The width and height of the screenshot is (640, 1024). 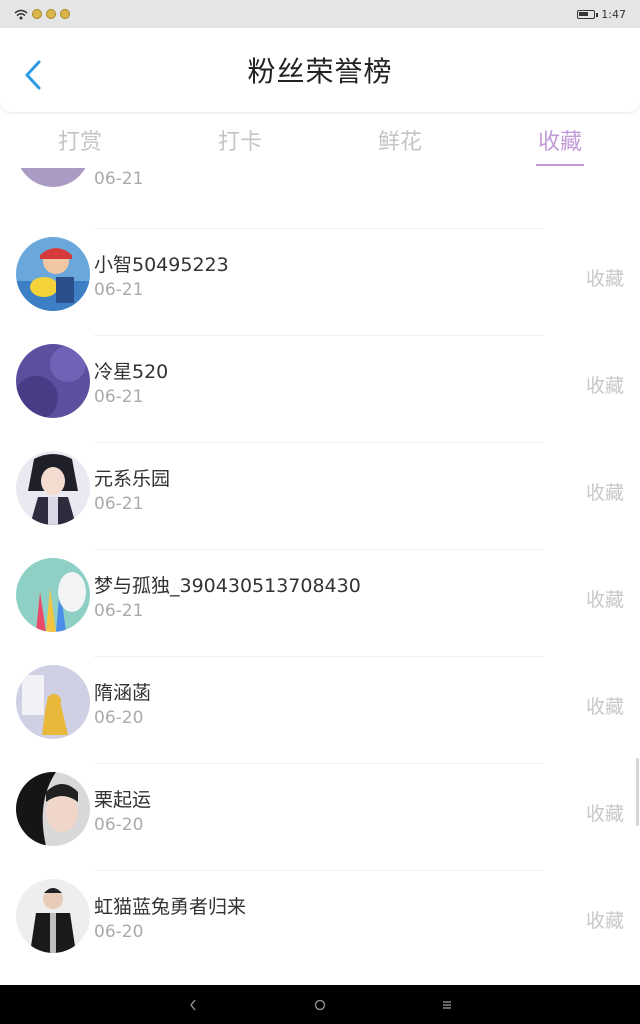 I want to click on header: 粉丝荣誉榜, so click(x=320, y=70).